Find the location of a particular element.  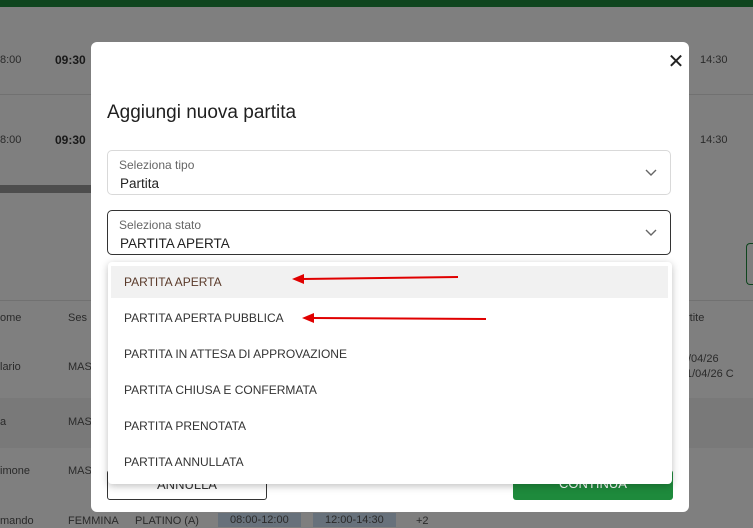

state-select-label: Seleziona stato is located at coordinates (160, 225).